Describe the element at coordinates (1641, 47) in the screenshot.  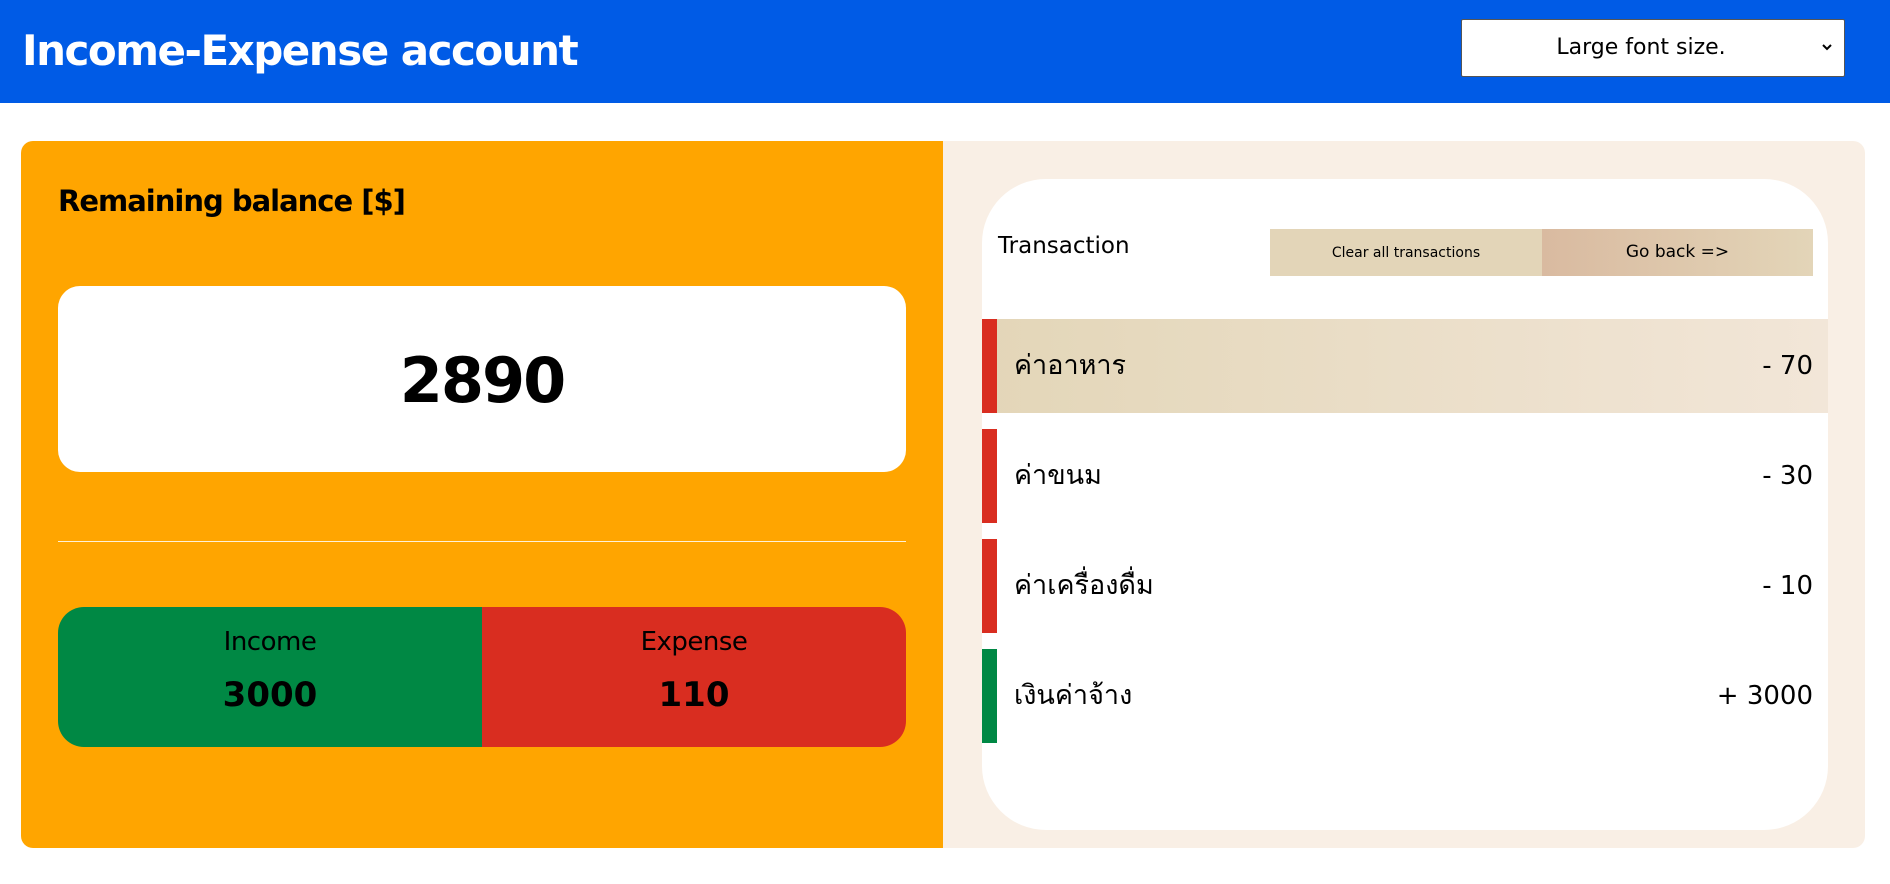
I see `font-size-select-value: Large font size.` at that location.